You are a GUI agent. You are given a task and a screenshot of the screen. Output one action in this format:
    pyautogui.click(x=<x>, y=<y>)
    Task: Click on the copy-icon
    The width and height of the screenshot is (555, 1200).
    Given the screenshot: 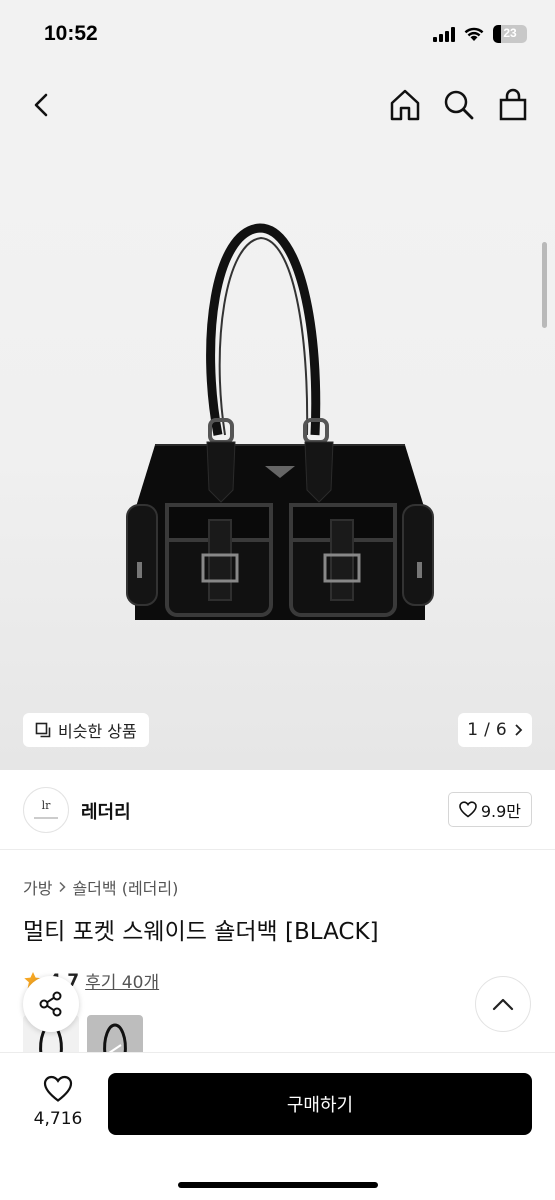 What is the action you would take?
    pyautogui.click(x=43, y=729)
    